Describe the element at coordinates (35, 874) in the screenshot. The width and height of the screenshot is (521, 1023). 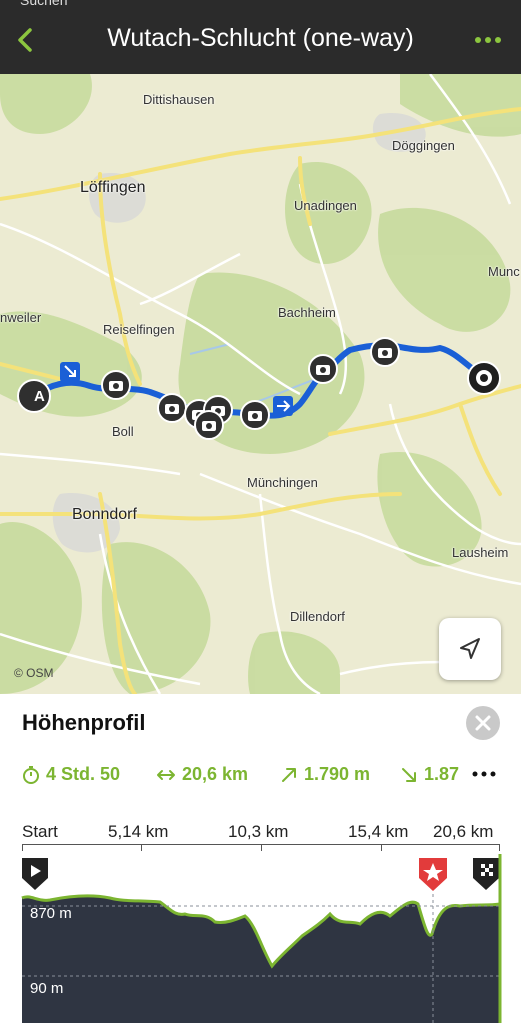
I see `start-flag-icon` at that location.